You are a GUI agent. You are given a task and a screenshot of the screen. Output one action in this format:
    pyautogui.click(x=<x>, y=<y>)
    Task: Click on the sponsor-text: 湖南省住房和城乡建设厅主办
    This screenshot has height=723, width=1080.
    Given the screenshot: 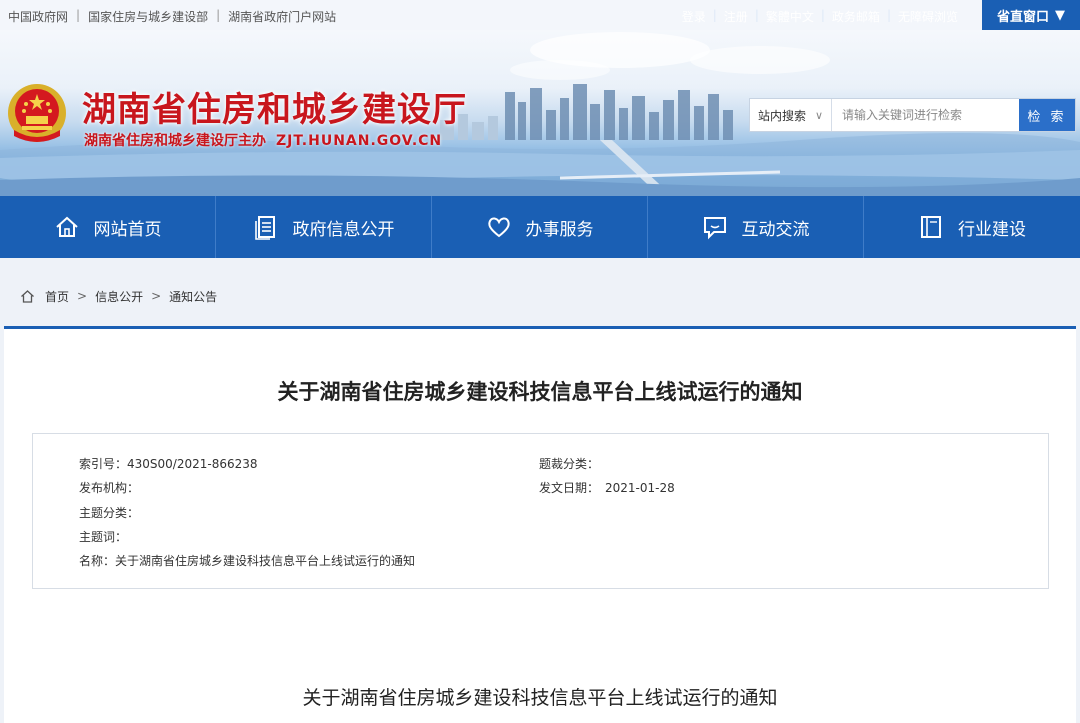 What is the action you would take?
    pyautogui.click(x=175, y=141)
    